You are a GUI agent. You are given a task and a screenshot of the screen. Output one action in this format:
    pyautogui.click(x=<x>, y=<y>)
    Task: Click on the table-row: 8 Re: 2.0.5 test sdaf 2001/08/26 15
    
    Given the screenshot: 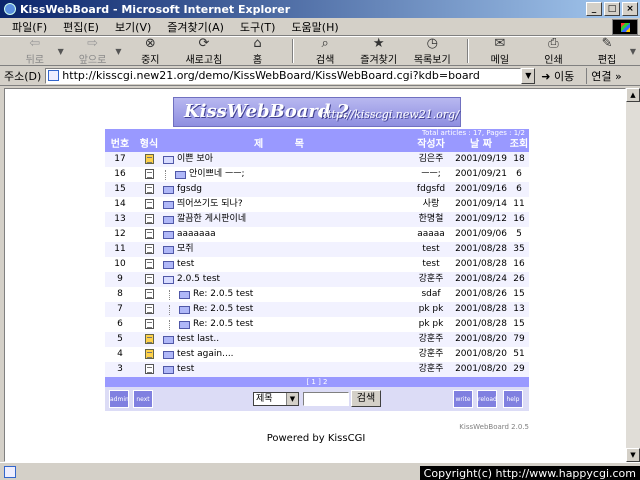 What is the action you would take?
    pyautogui.click(x=317, y=294)
    